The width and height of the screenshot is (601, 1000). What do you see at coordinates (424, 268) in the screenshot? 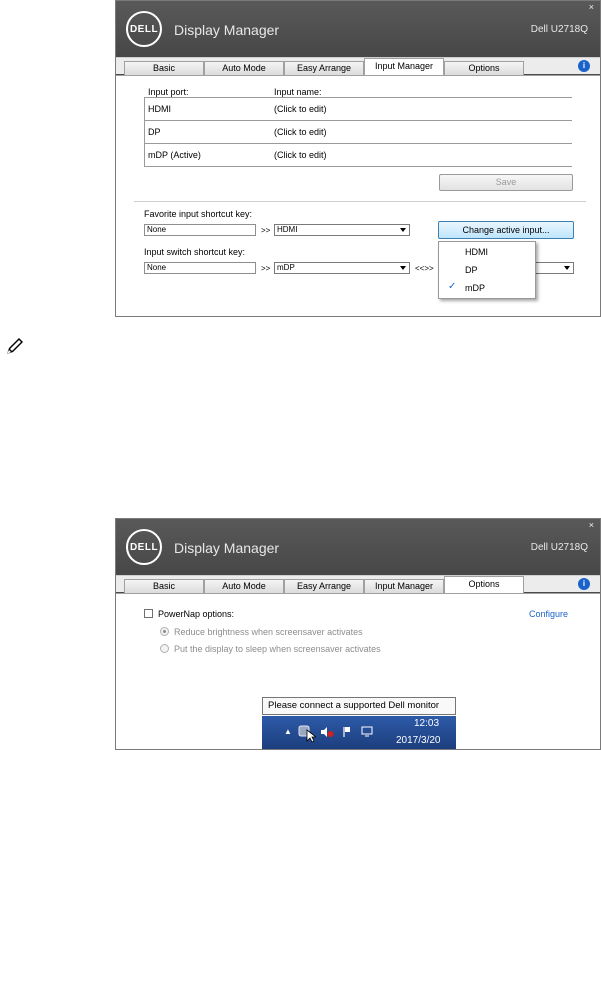
I see `swap-arrows: <<>>` at bounding box center [424, 268].